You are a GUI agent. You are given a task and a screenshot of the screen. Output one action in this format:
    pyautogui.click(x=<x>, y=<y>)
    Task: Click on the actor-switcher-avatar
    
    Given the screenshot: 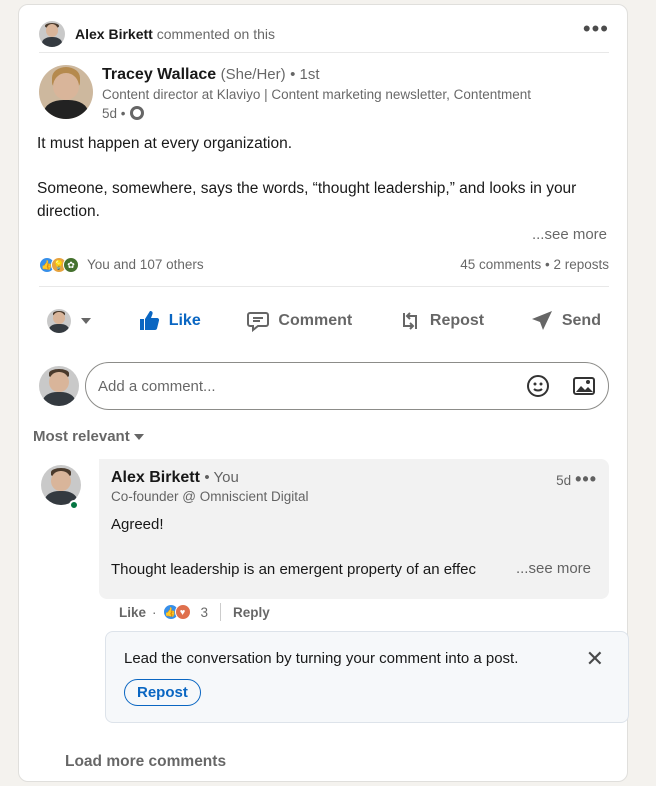 What is the action you would take?
    pyautogui.click(x=59, y=321)
    